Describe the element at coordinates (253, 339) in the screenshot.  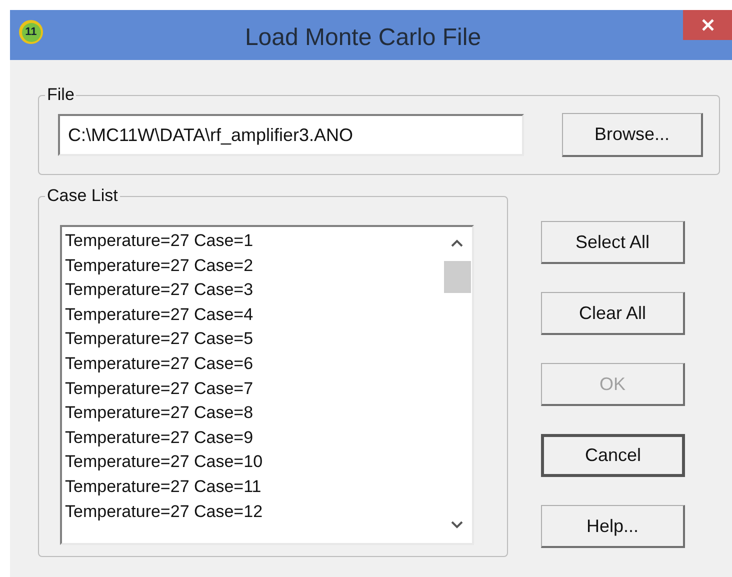
I see `case-item: Temperature=27 Case=5` at that location.